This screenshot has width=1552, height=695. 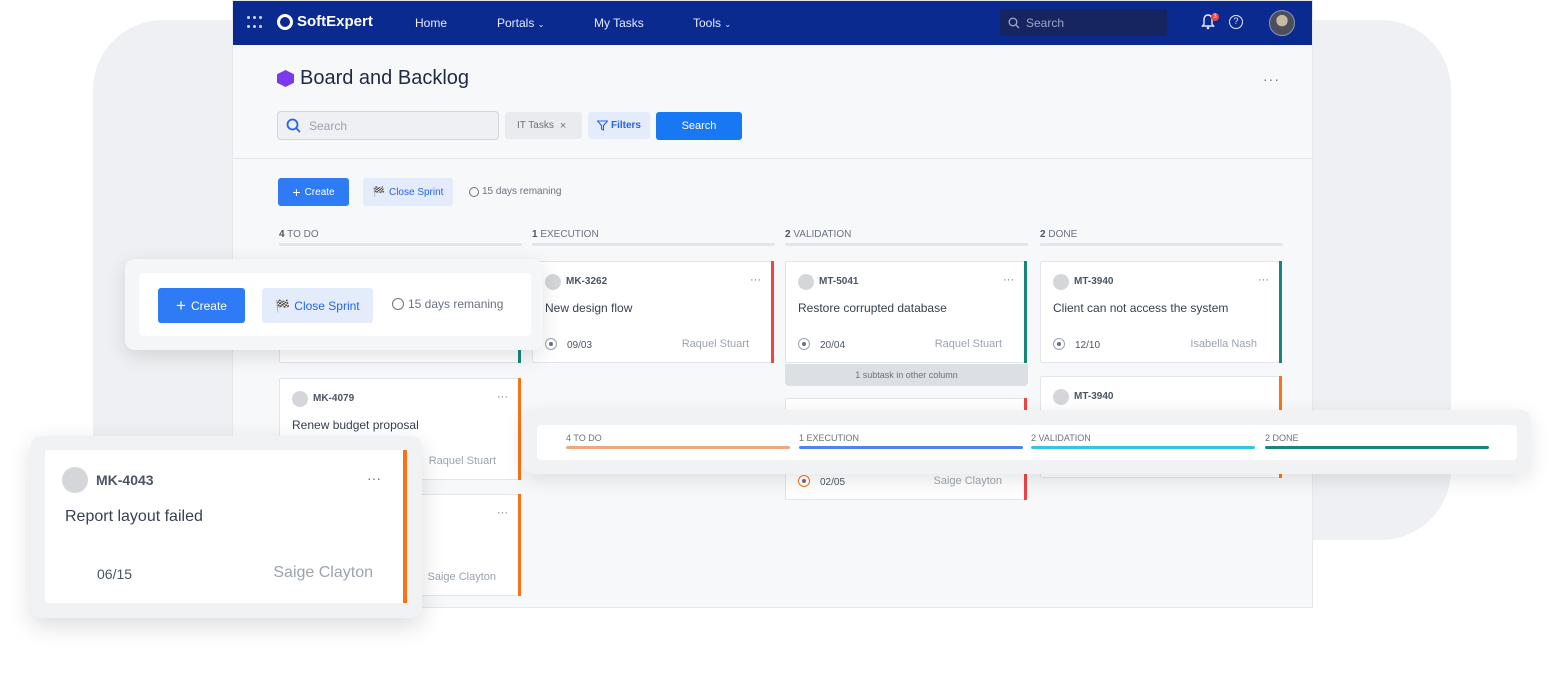 I want to click on column-count: 4, so click(x=282, y=234).